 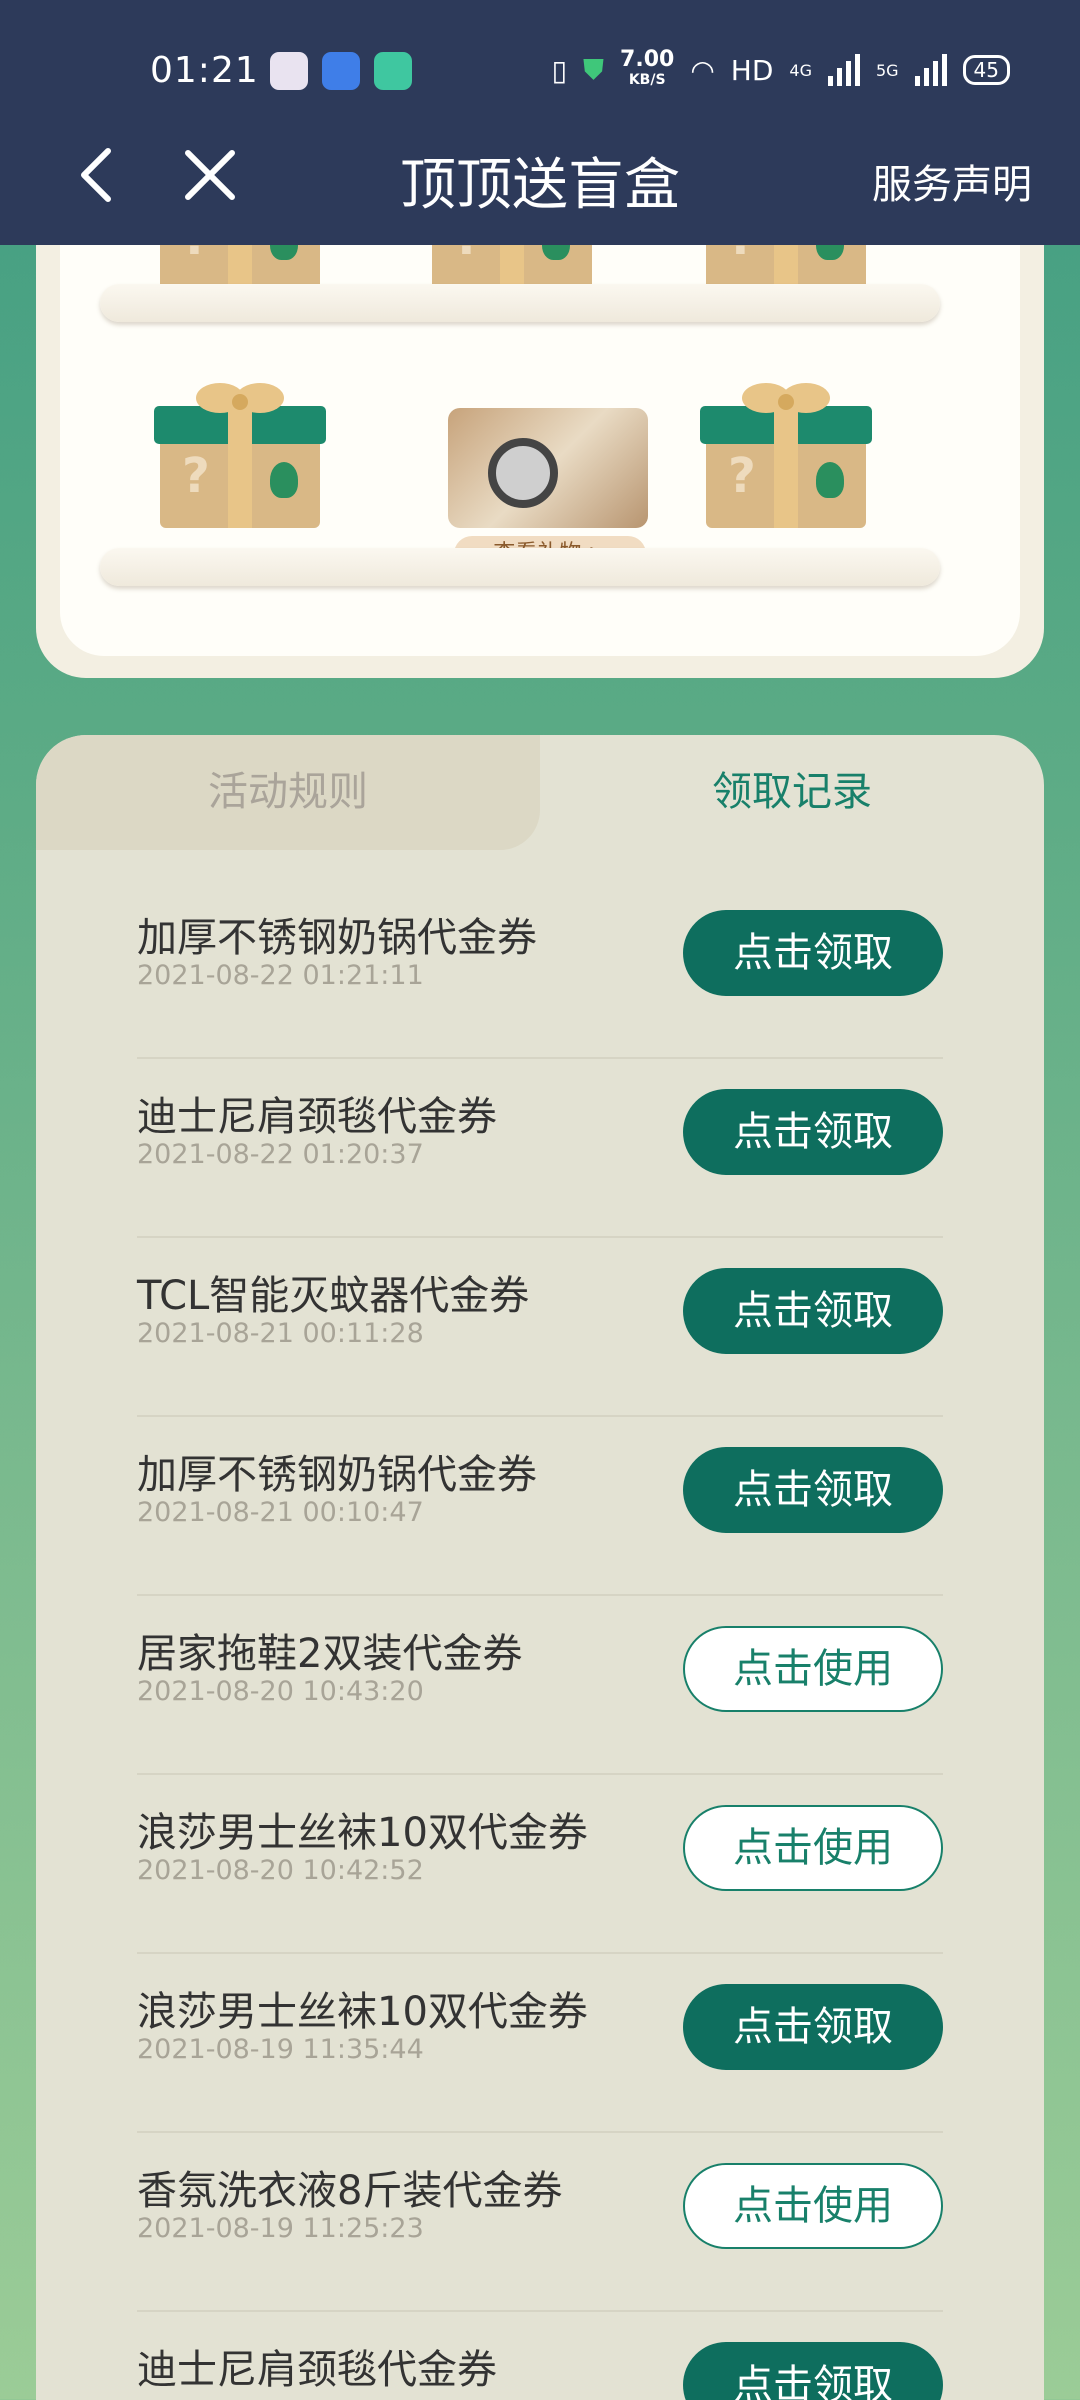 What do you see at coordinates (540, 1327) in the screenshot?
I see `record-row: TCL智能灭蚊器代金券 2021-08-21 00:11:28 点击领取` at bounding box center [540, 1327].